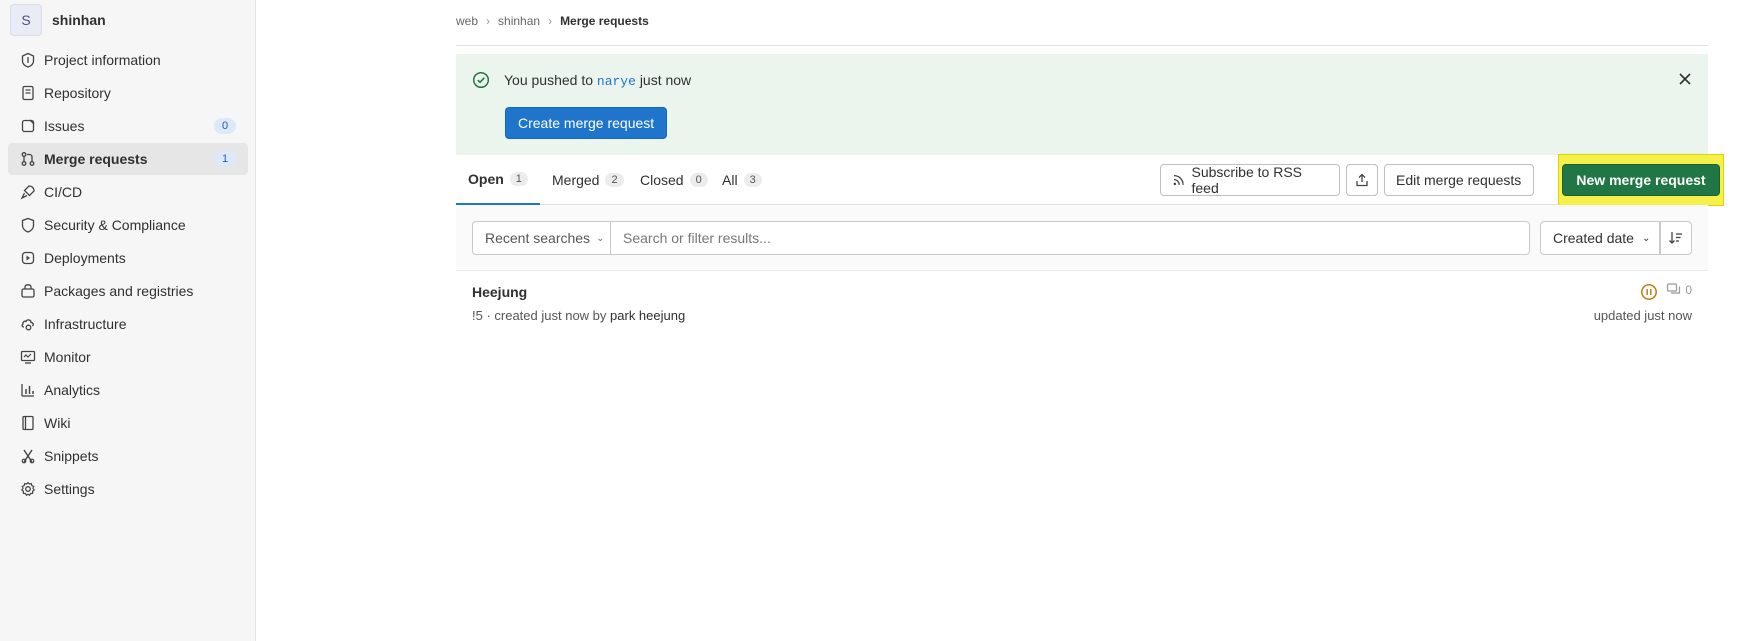  What do you see at coordinates (552, 21) in the screenshot?
I see `breadcrumb: web › shinhan › Merge requests` at bounding box center [552, 21].